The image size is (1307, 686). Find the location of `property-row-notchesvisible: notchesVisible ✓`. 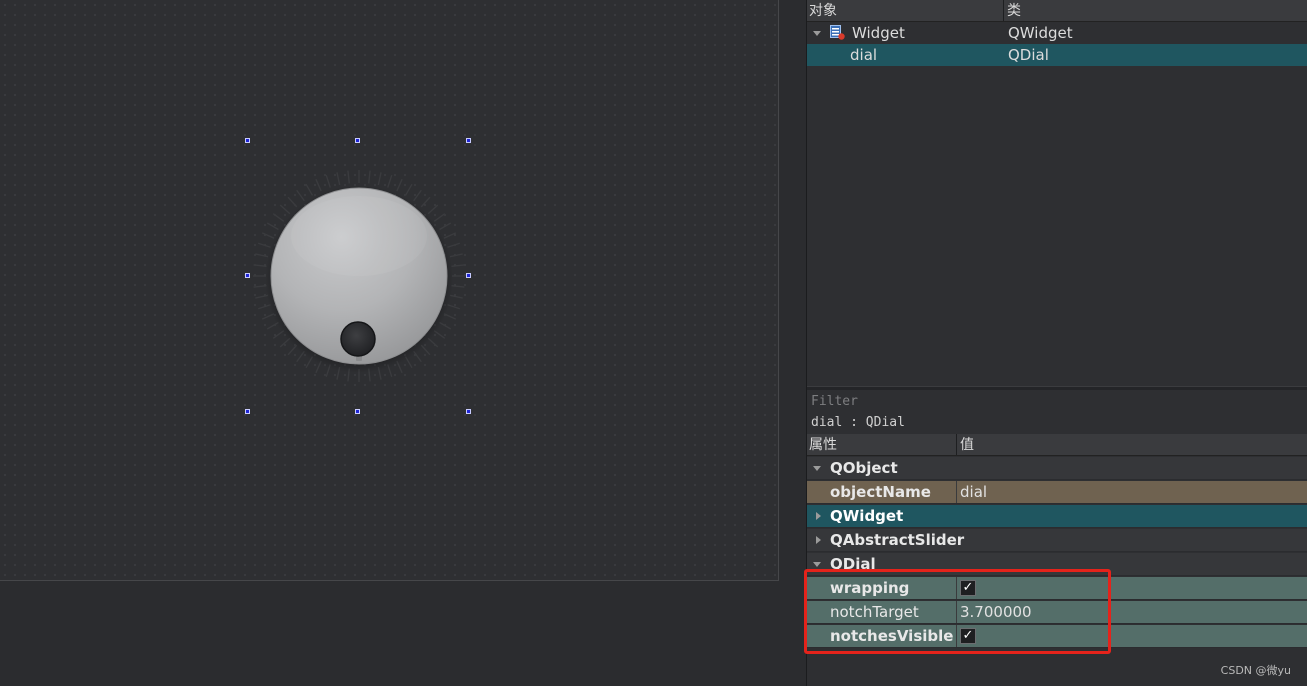

property-row-notchesvisible: notchesVisible ✓ is located at coordinates (1057, 636).